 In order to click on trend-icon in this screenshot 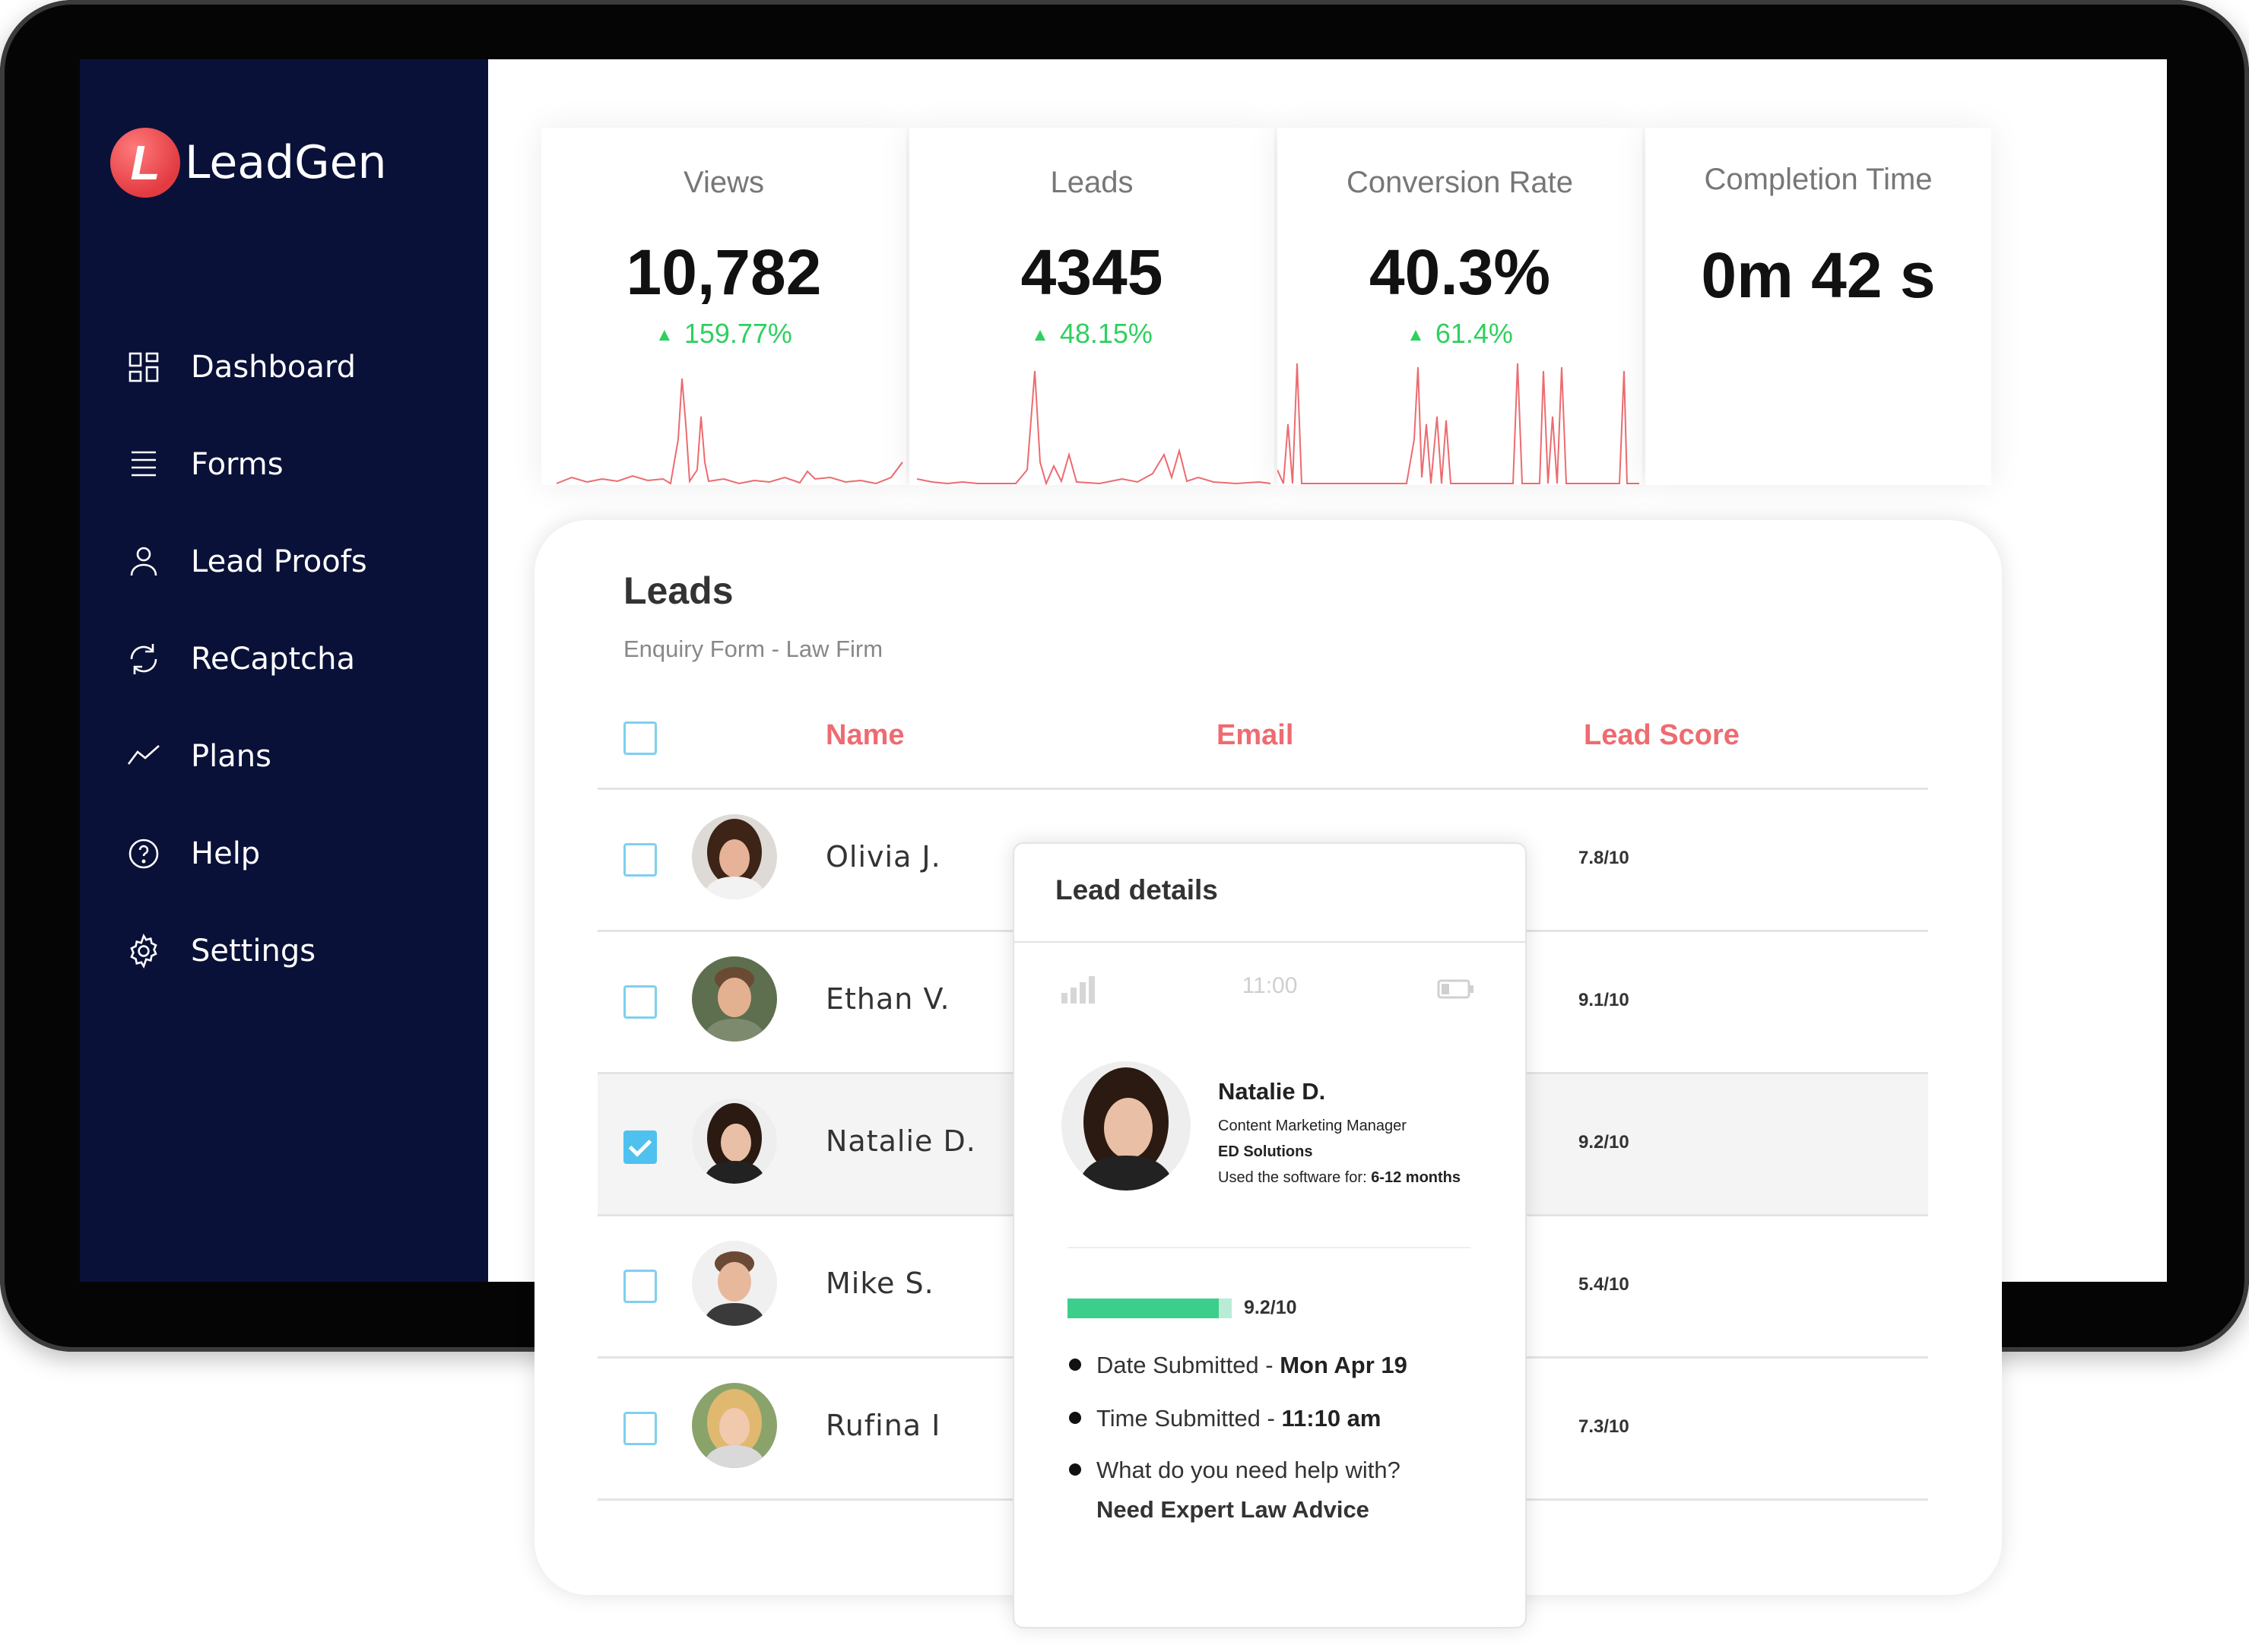, I will do `click(143, 755)`.